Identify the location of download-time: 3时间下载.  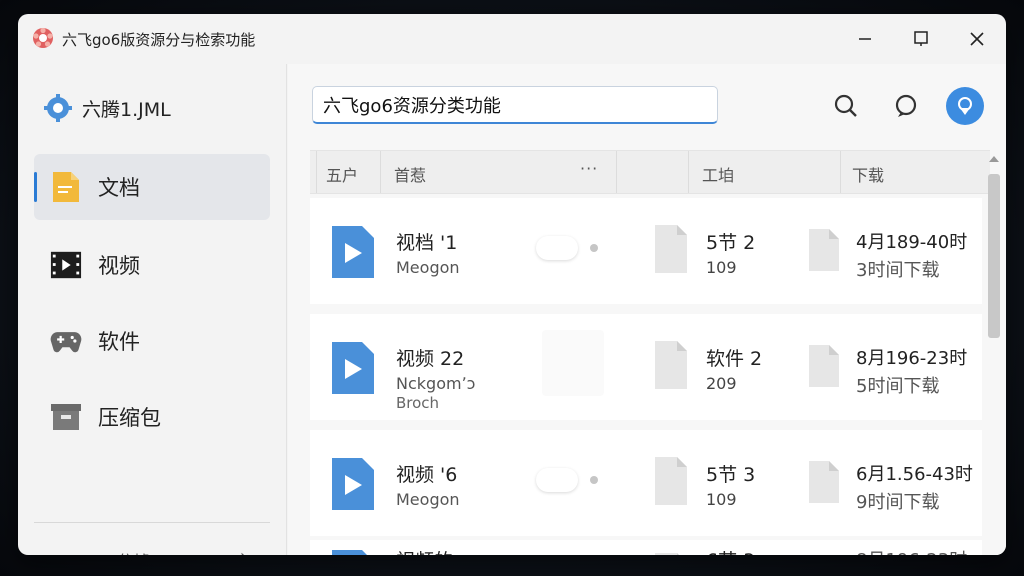
(898, 270).